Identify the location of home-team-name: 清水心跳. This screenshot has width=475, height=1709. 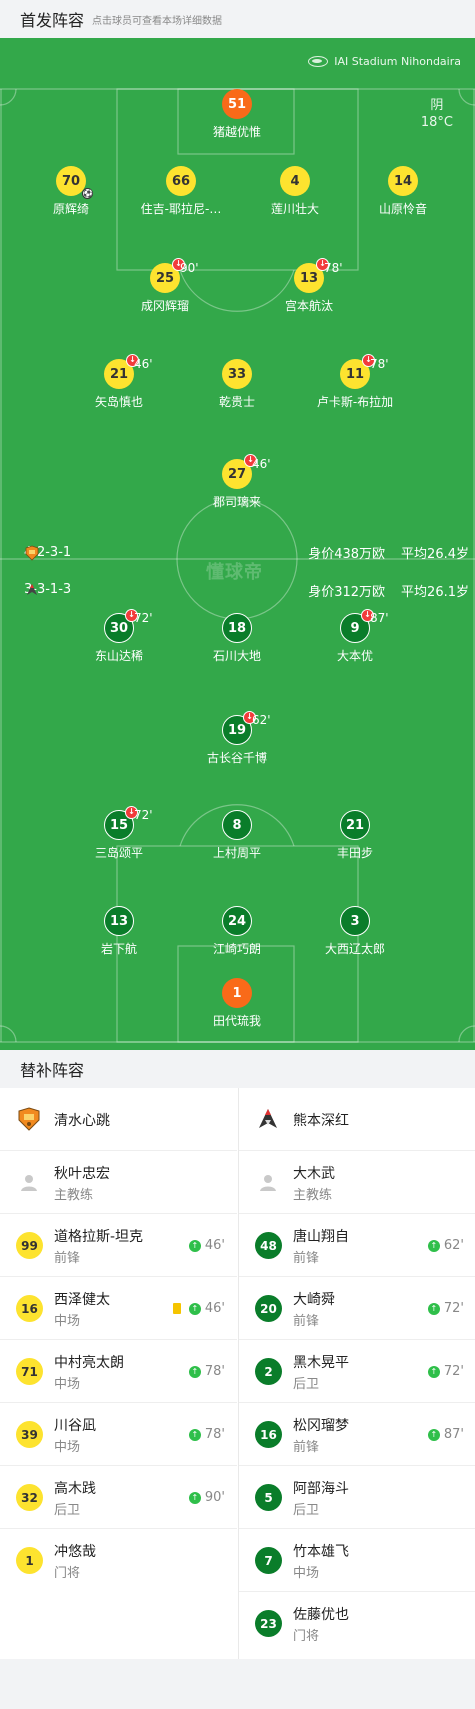
(82, 1121).